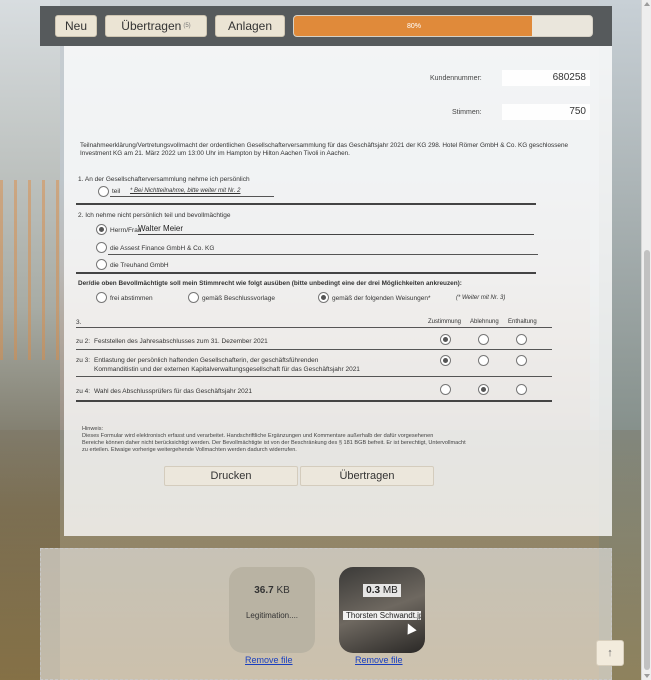  What do you see at coordinates (323, 254) in the screenshot?
I see `proxy-finance-underline` at bounding box center [323, 254].